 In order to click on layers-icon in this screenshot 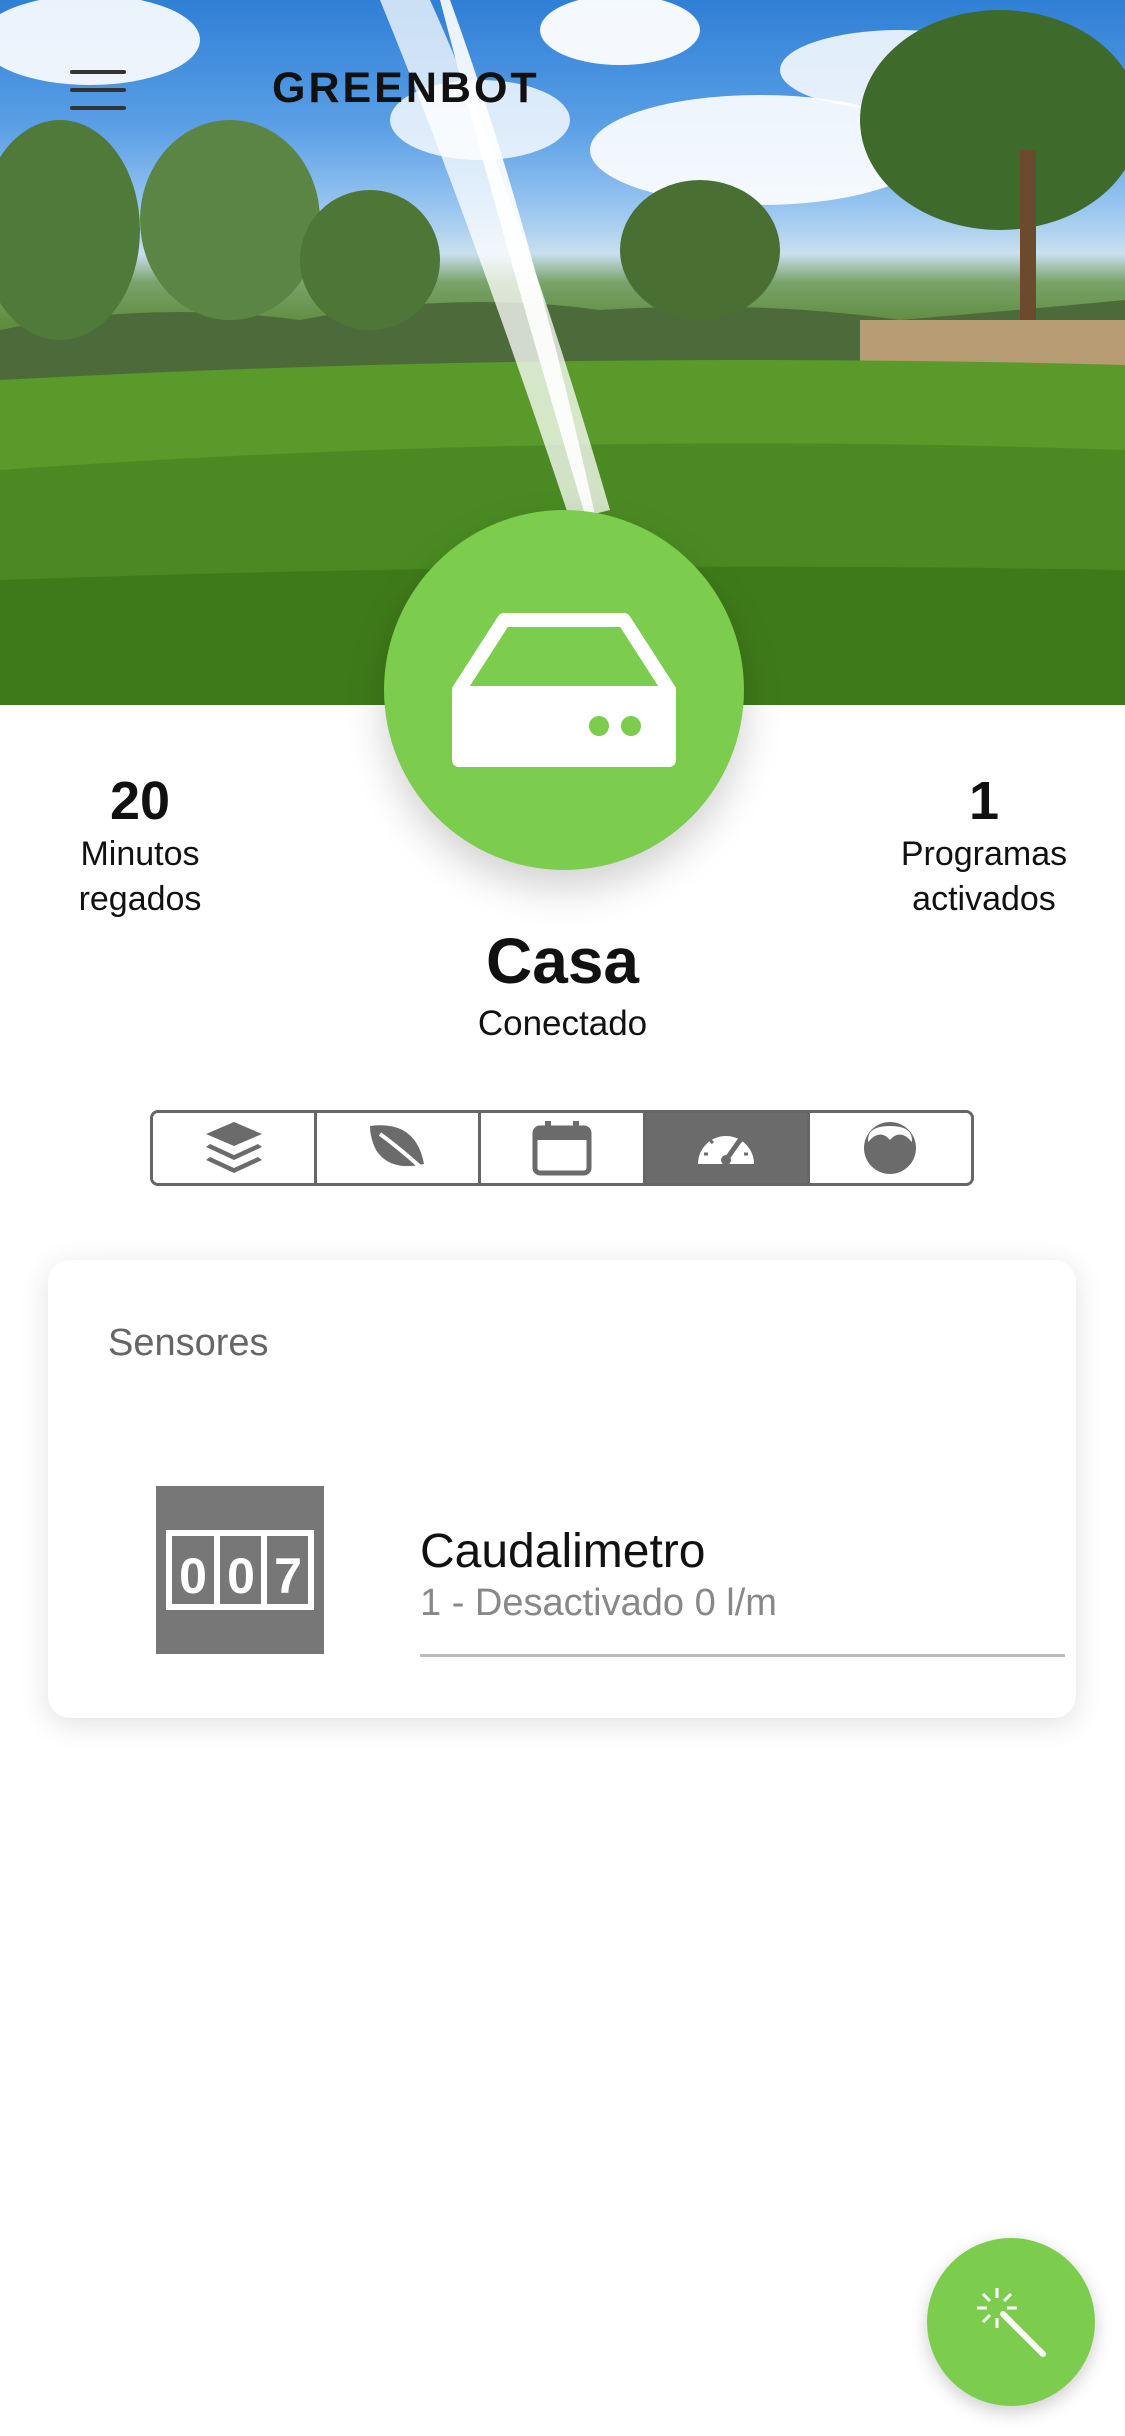, I will do `click(233, 1147)`.